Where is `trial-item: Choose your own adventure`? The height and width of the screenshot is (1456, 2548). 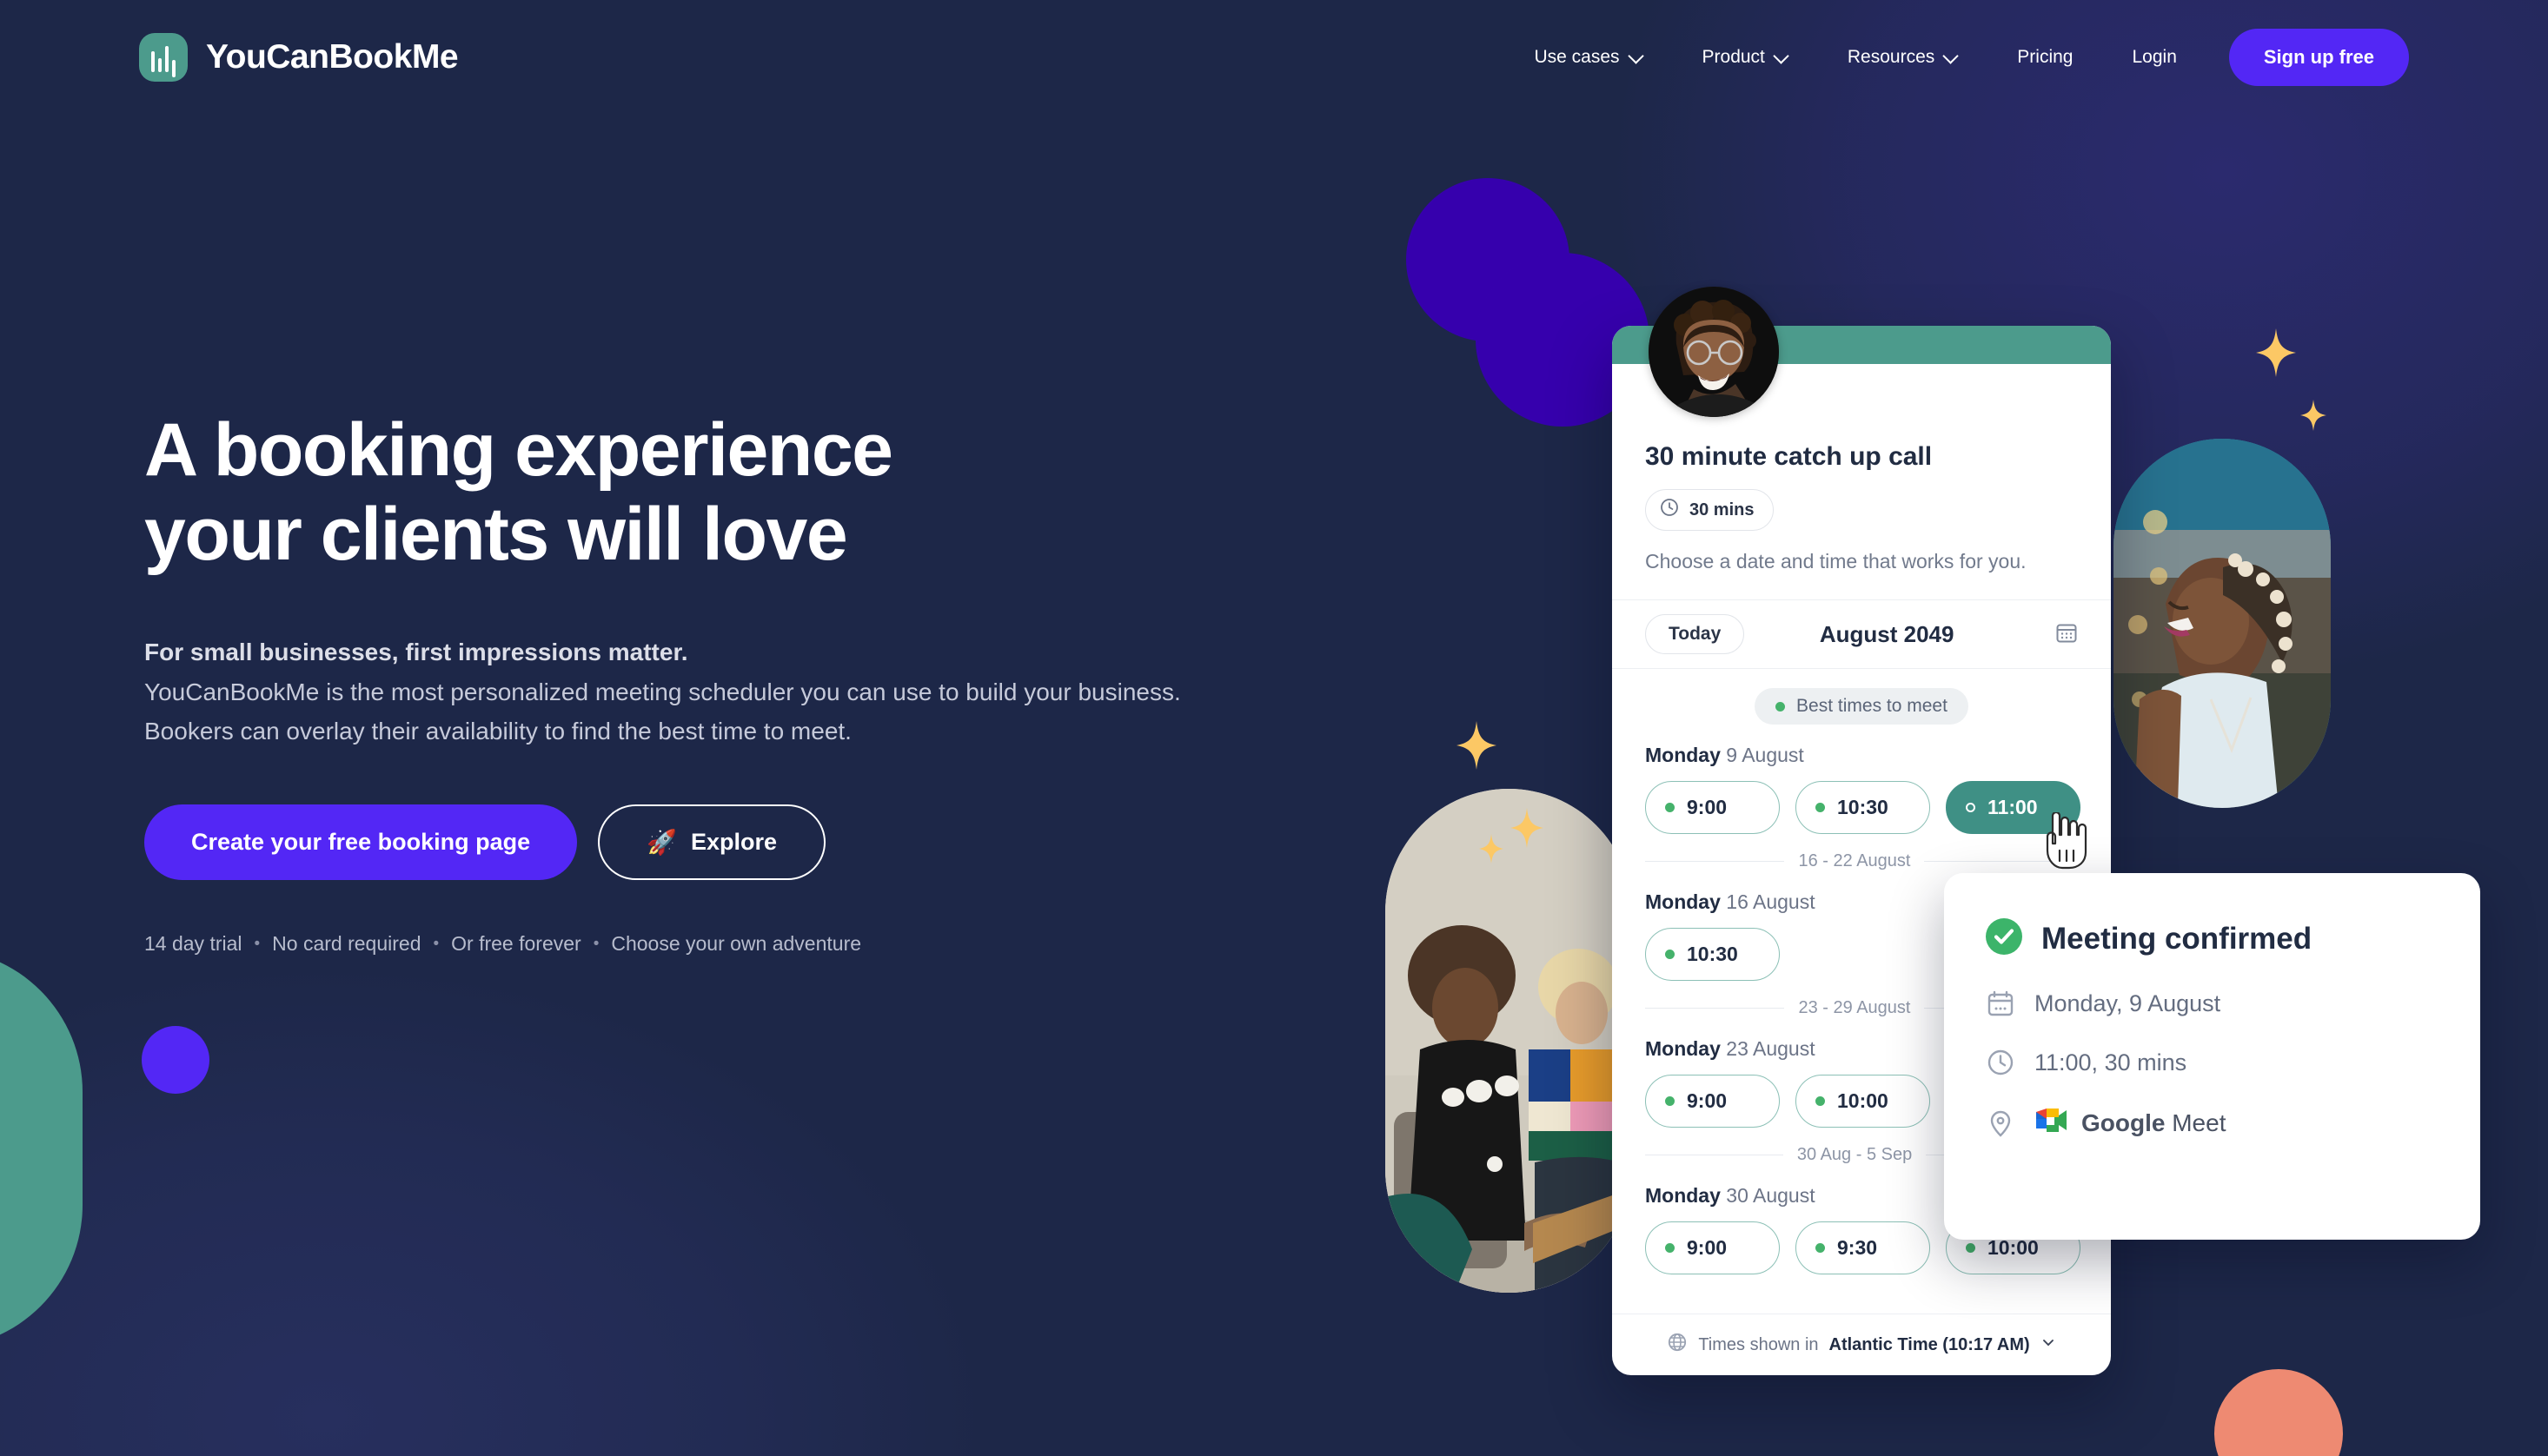
trial-item: Choose your own adventure is located at coordinates (737, 944).